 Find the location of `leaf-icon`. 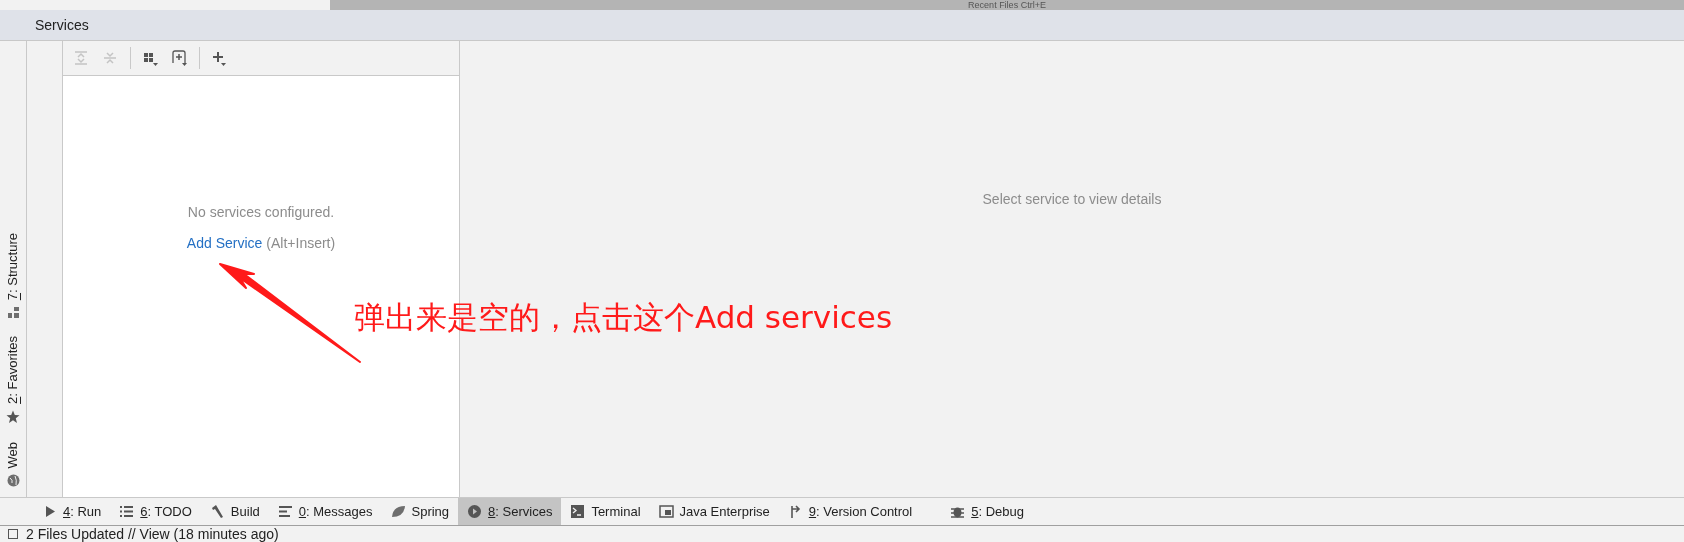

leaf-icon is located at coordinates (398, 511).